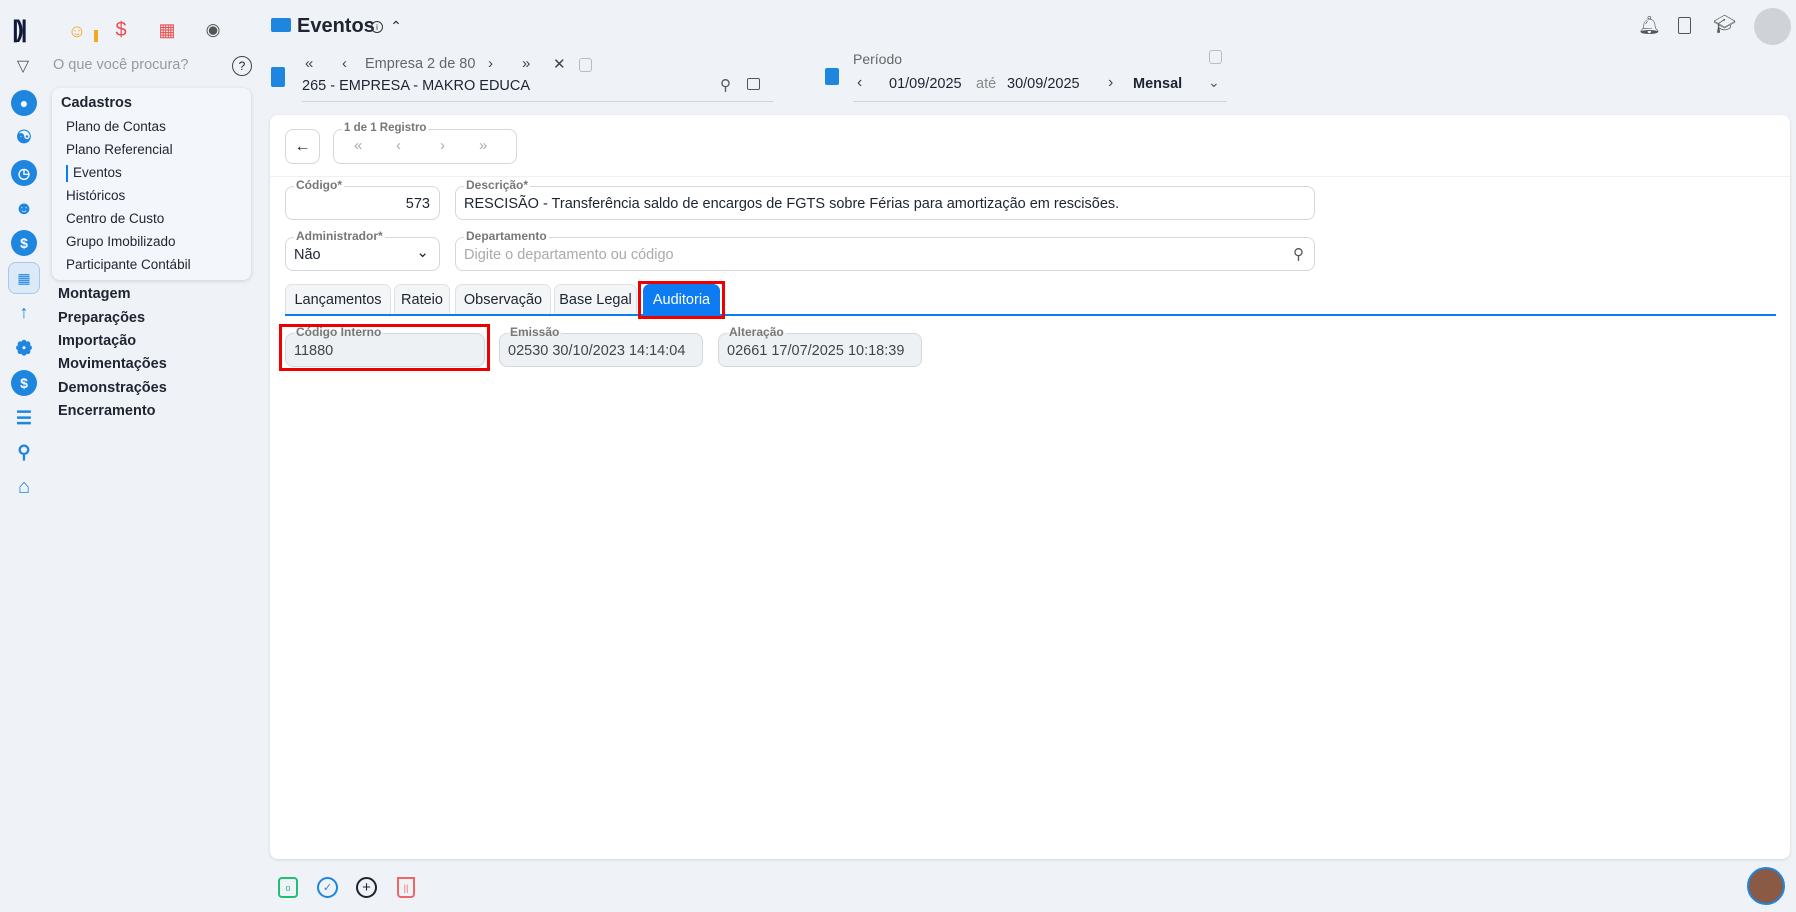 The width and height of the screenshot is (1796, 912). What do you see at coordinates (213, 30) in the screenshot?
I see `money-bag-icon: ◉` at bounding box center [213, 30].